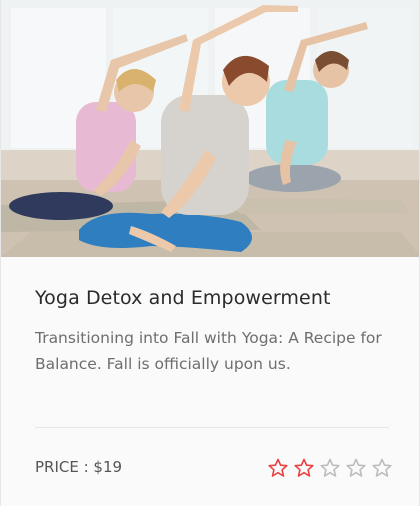 This screenshot has height=506, width=420. I want to click on star-rating, so click(330, 468).